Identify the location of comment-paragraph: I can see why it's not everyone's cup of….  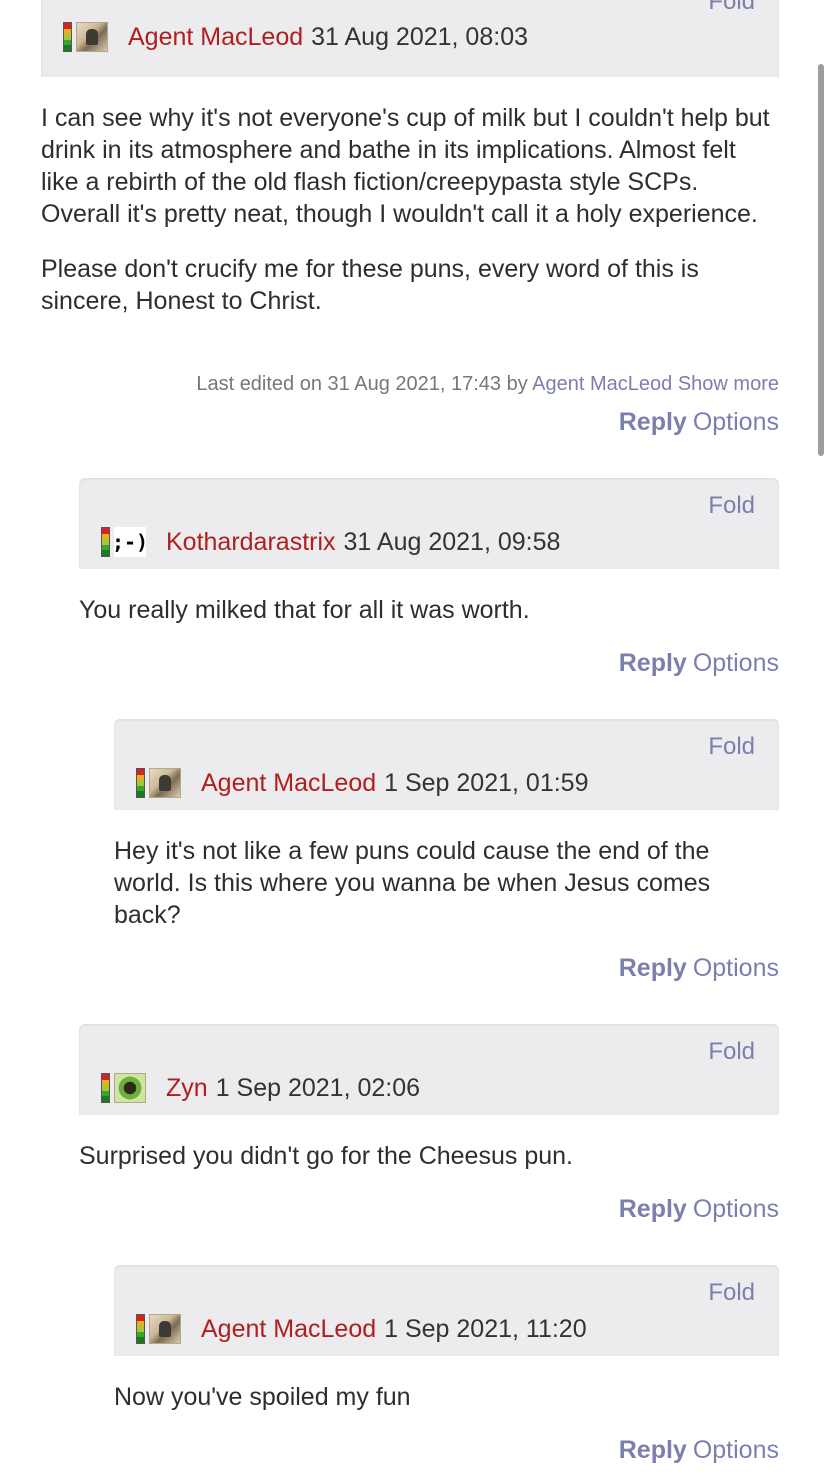
(405, 166).